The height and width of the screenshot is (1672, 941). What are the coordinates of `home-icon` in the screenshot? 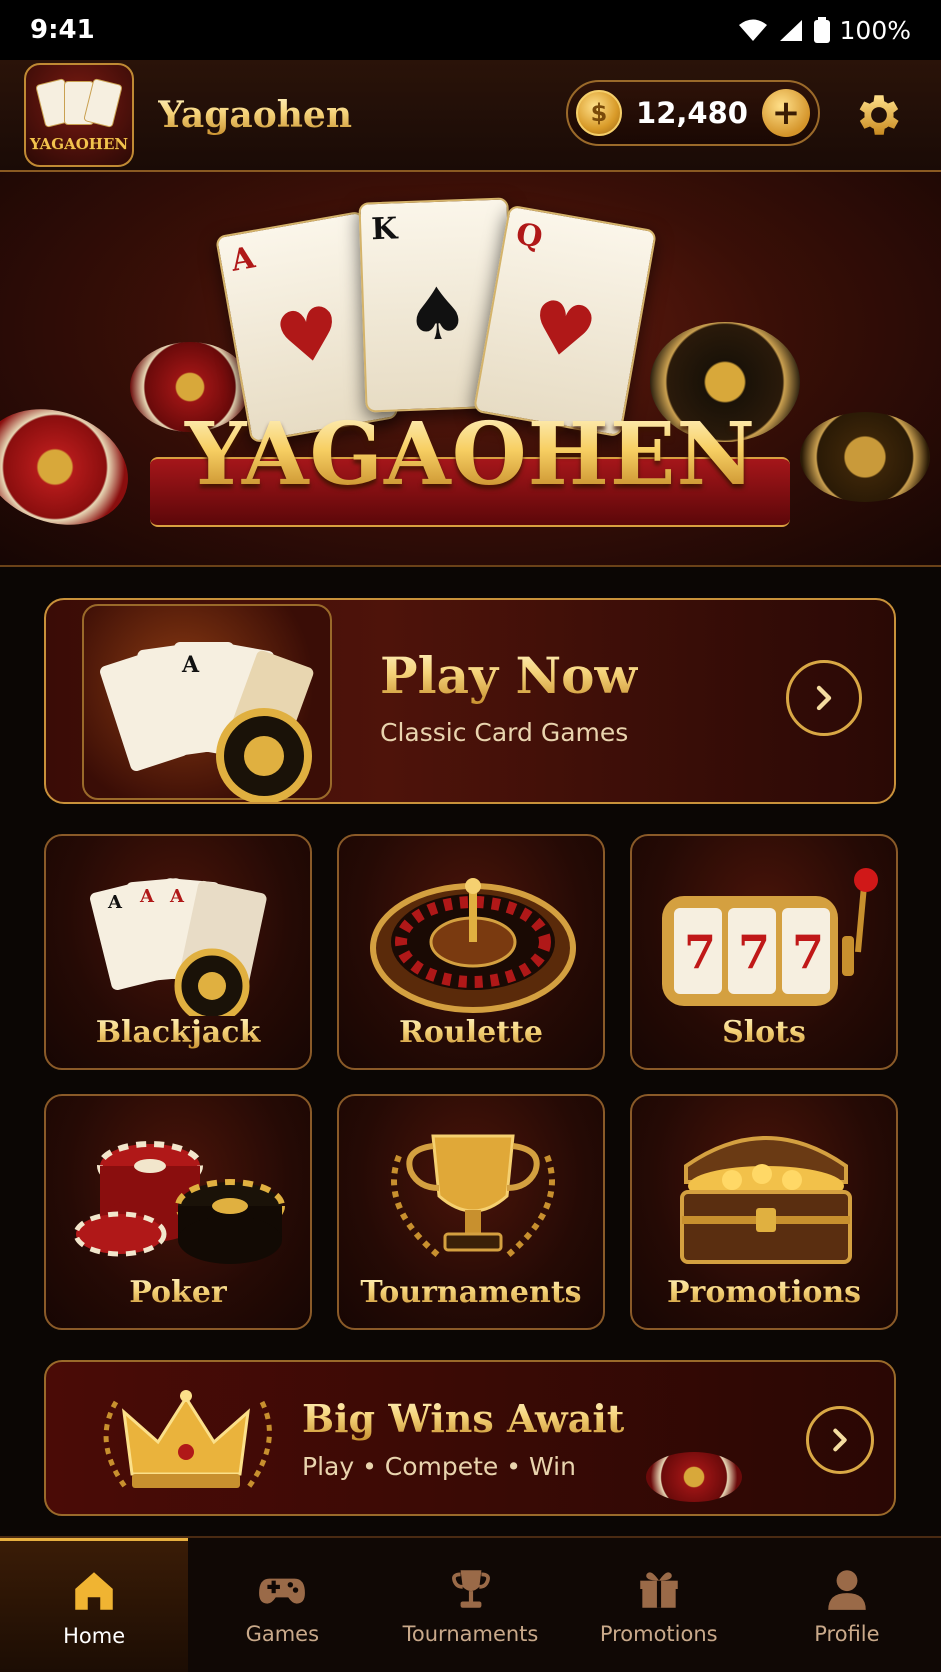 It's located at (94, 1590).